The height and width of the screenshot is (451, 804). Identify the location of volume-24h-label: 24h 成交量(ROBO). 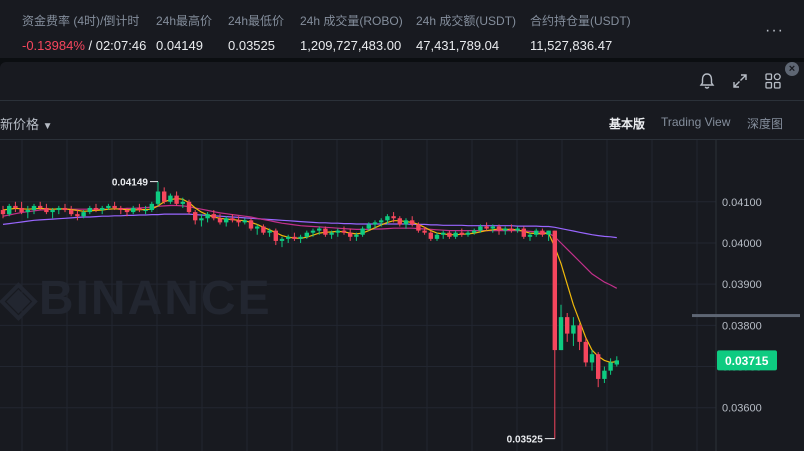
(351, 21).